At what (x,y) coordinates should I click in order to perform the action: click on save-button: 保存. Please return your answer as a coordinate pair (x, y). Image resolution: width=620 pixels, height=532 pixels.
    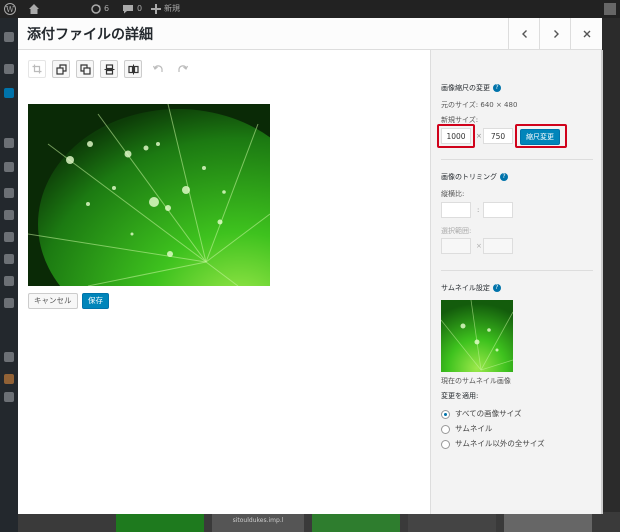
    Looking at the image, I should click on (95, 301).